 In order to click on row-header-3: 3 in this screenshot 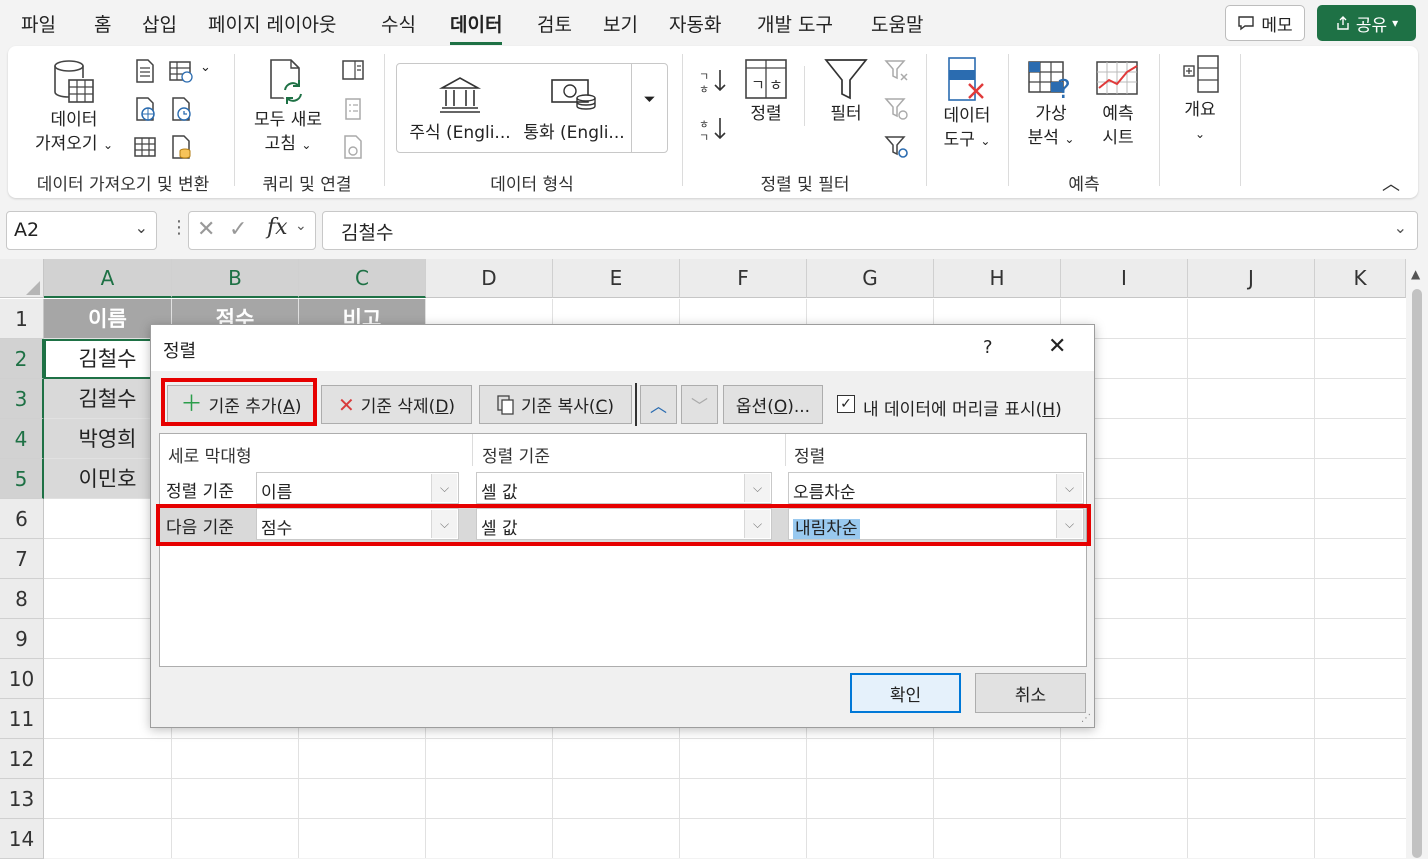, I will do `click(22, 399)`.